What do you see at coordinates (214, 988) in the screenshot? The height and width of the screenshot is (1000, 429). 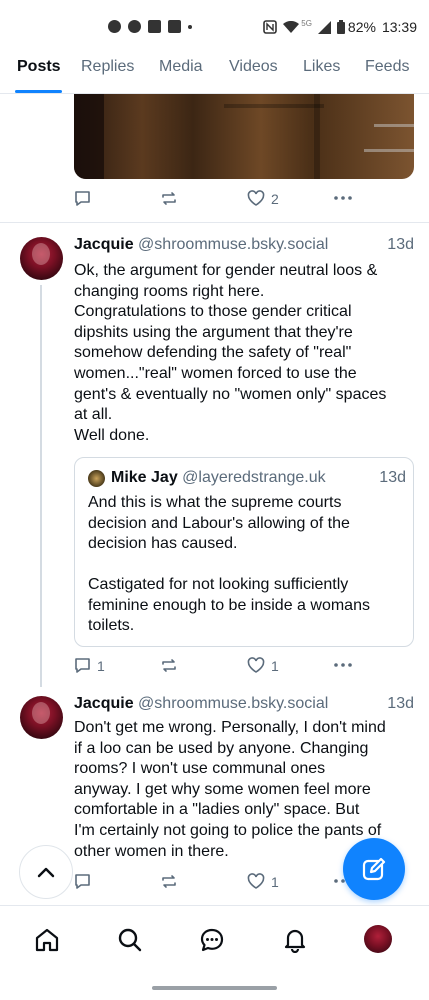 I see `gesture-bar` at bounding box center [214, 988].